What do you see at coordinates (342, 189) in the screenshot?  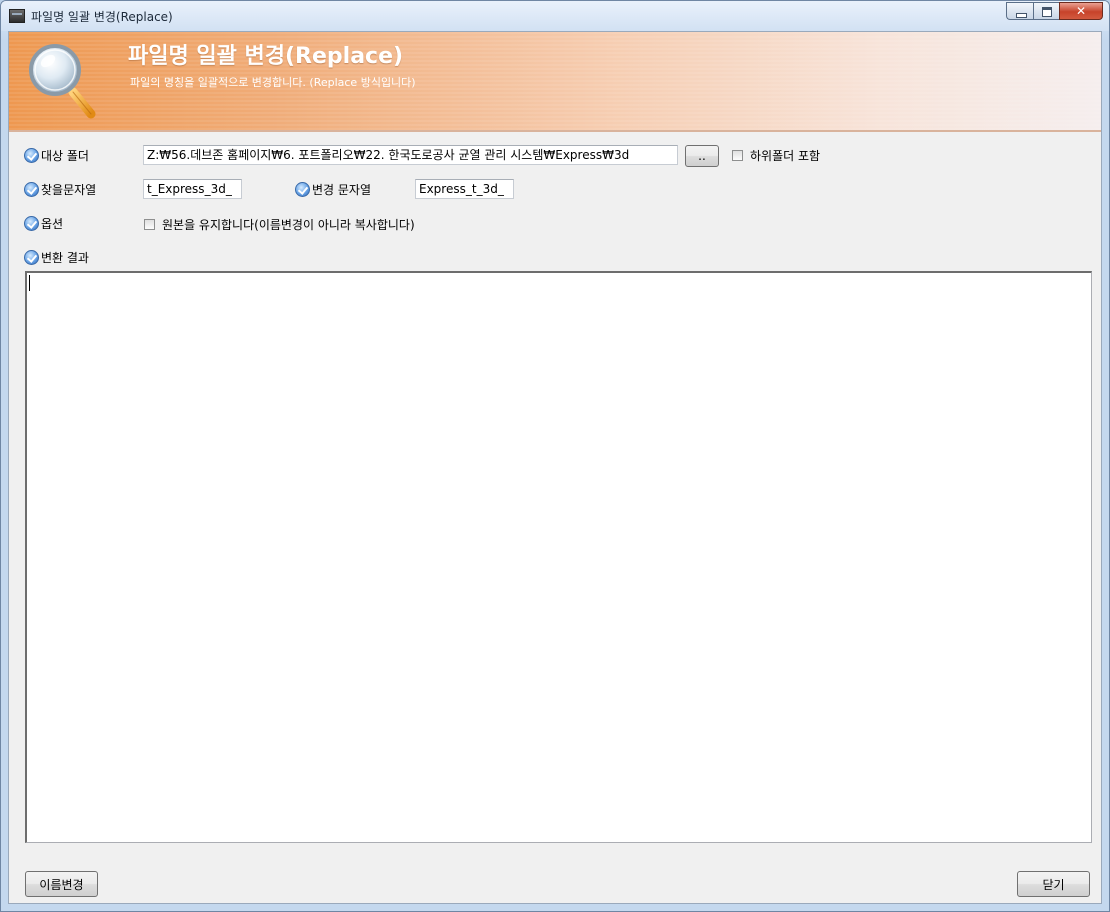 I see `replace-string-label-text: 변경 문자열` at bounding box center [342, 189].